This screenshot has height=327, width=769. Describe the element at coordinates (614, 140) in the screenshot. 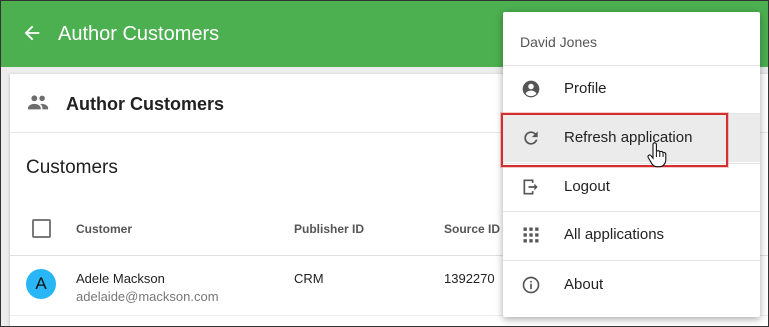

I see `highlight-box` at that location.